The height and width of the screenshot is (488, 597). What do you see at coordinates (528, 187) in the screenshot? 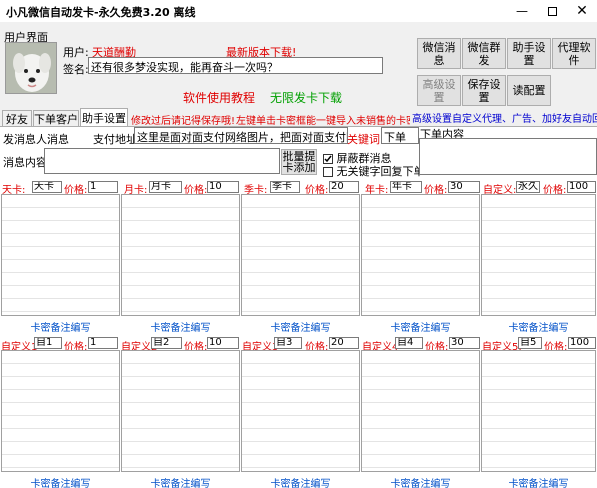
I see `card-name-input: 永久` at bounding box center [528, 187].